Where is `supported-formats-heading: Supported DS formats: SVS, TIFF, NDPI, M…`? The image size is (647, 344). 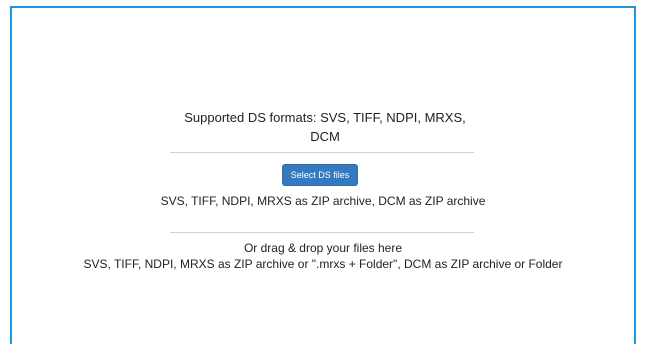
supported-formats-heading: Supported DS formats: SVS, TIFF, NDPI, M… is located at coordinates (325, 127).